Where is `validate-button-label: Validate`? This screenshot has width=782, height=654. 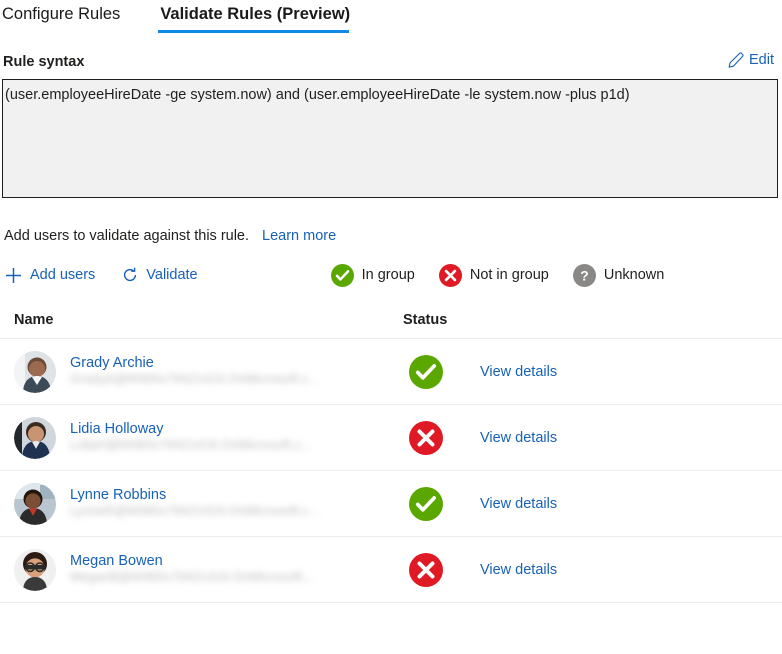 validate-button-label: Validate is located at coordinates (172, 275).